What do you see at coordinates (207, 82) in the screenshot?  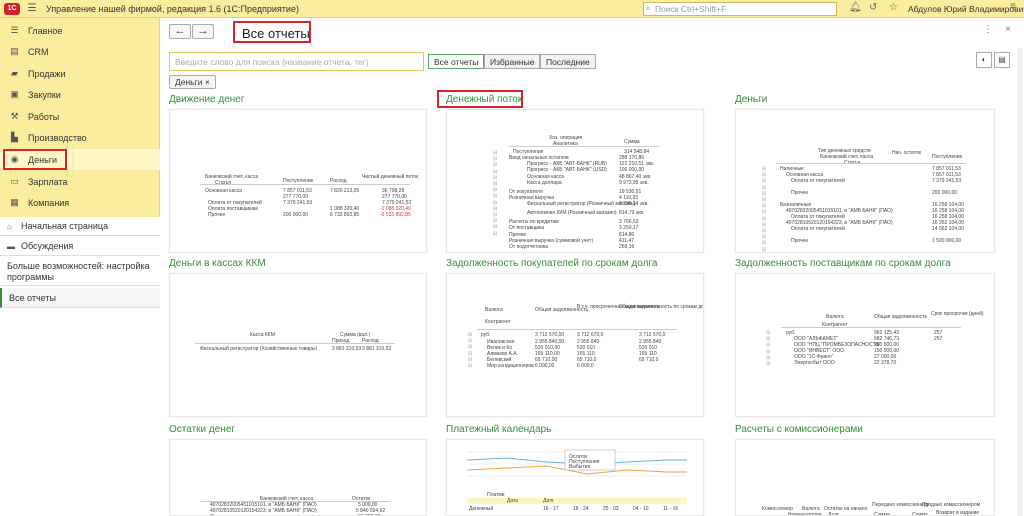 I see `tag-close-icon: ×` at bounding box center [207, 82].